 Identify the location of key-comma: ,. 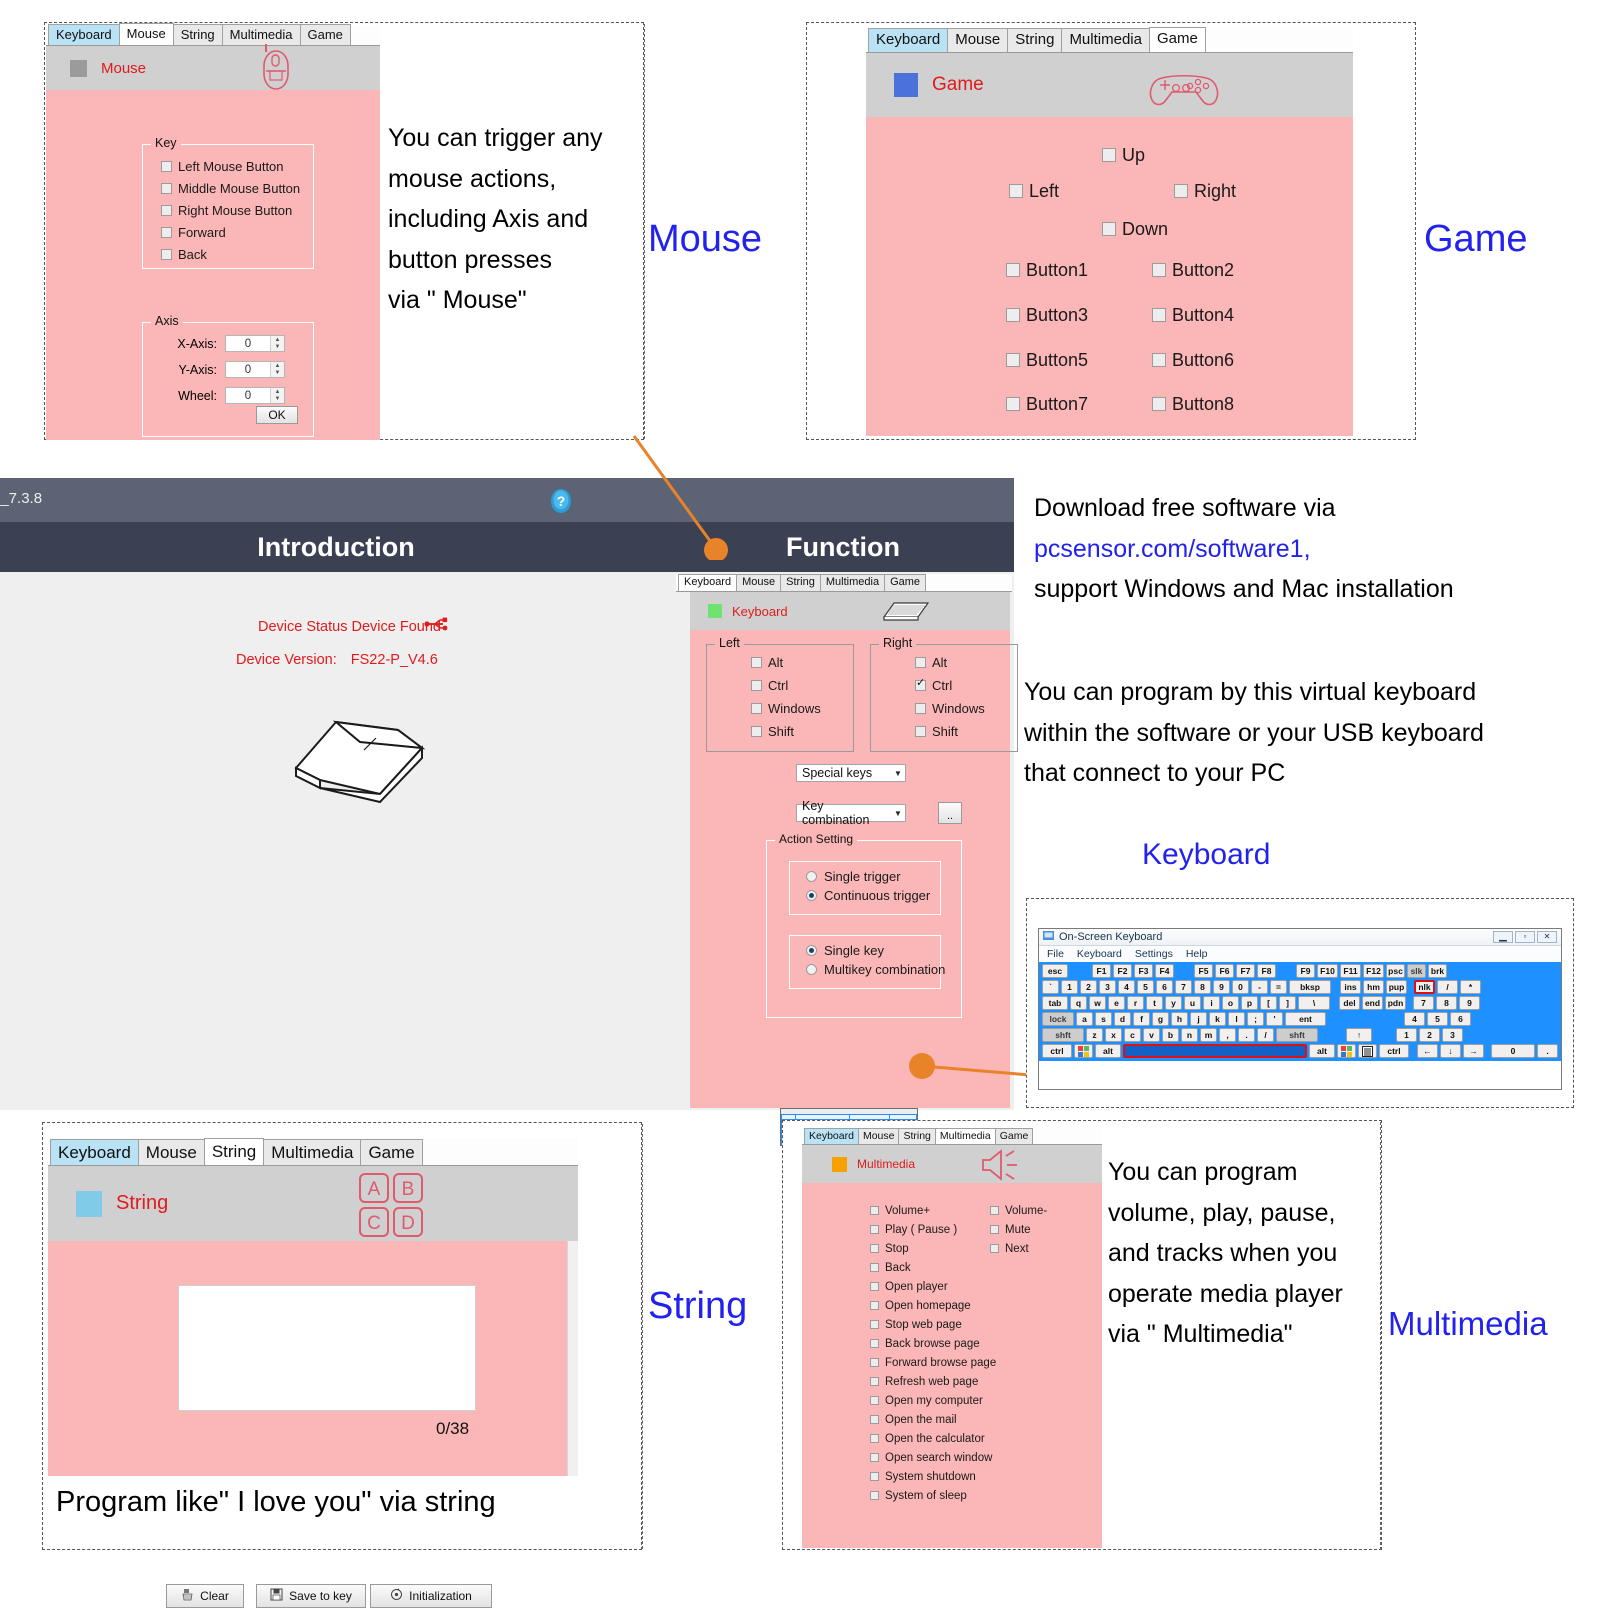
(1227, 1035).